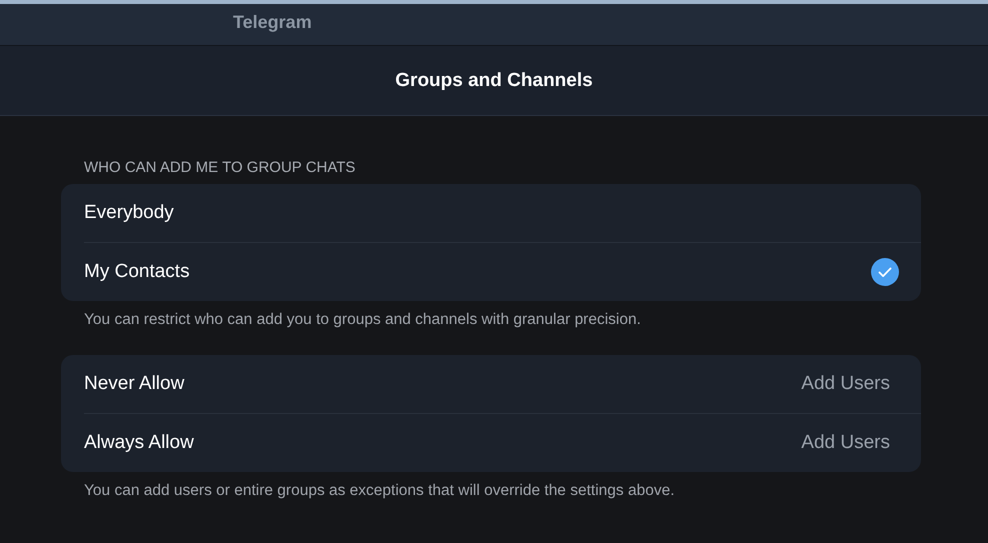 This screenshot has width=988, height=543. I want to click on section-heading: WHO CAN ADD ME TO GROUP CHATS, so click(220, 167).